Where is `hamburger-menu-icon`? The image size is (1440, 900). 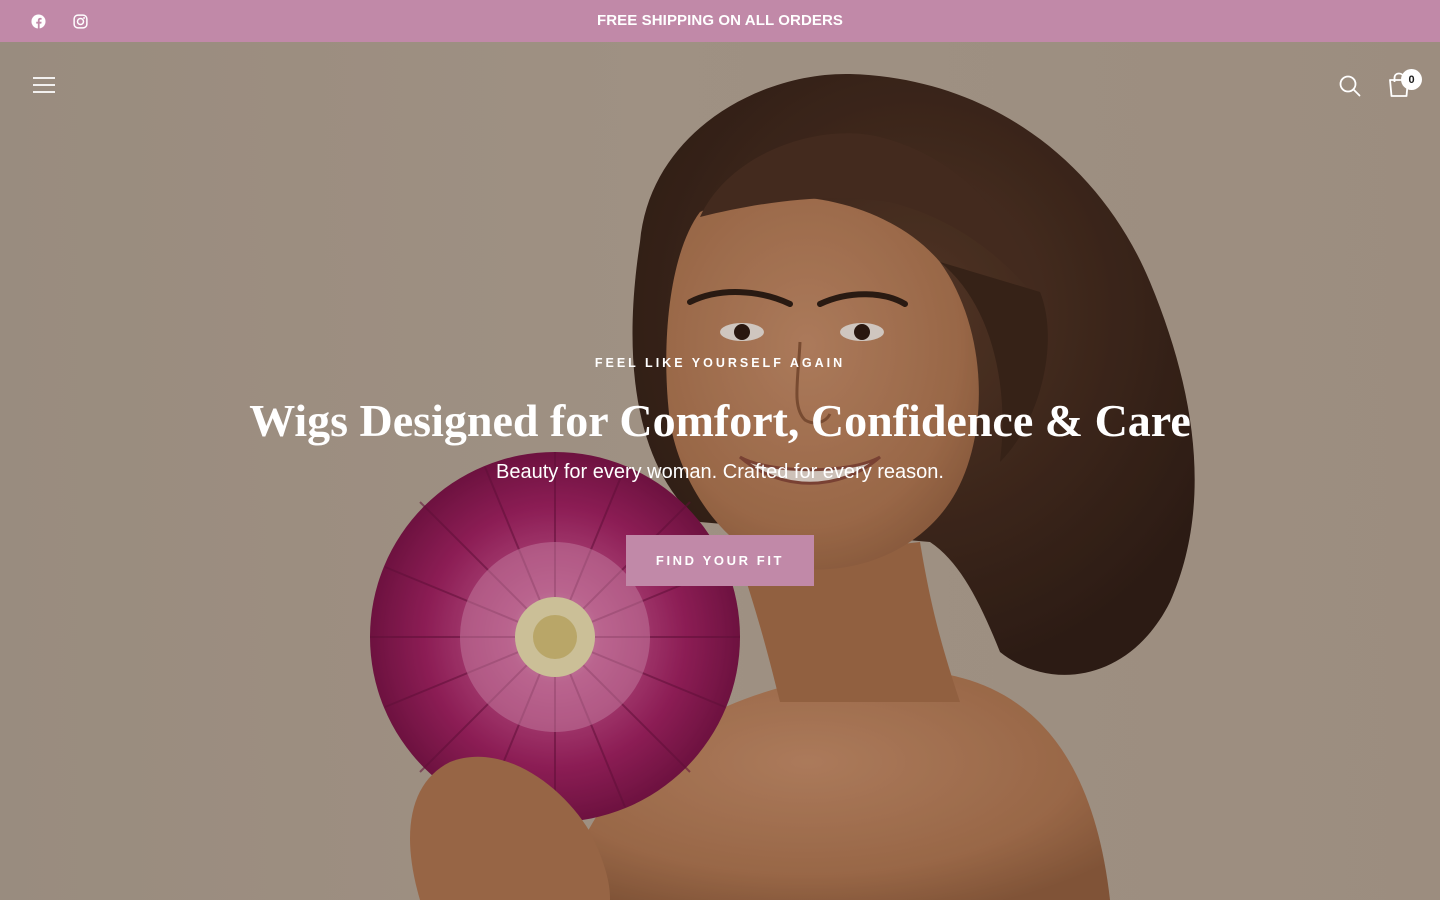 hamburger-menu-icon is located at coordinates (44, 85).